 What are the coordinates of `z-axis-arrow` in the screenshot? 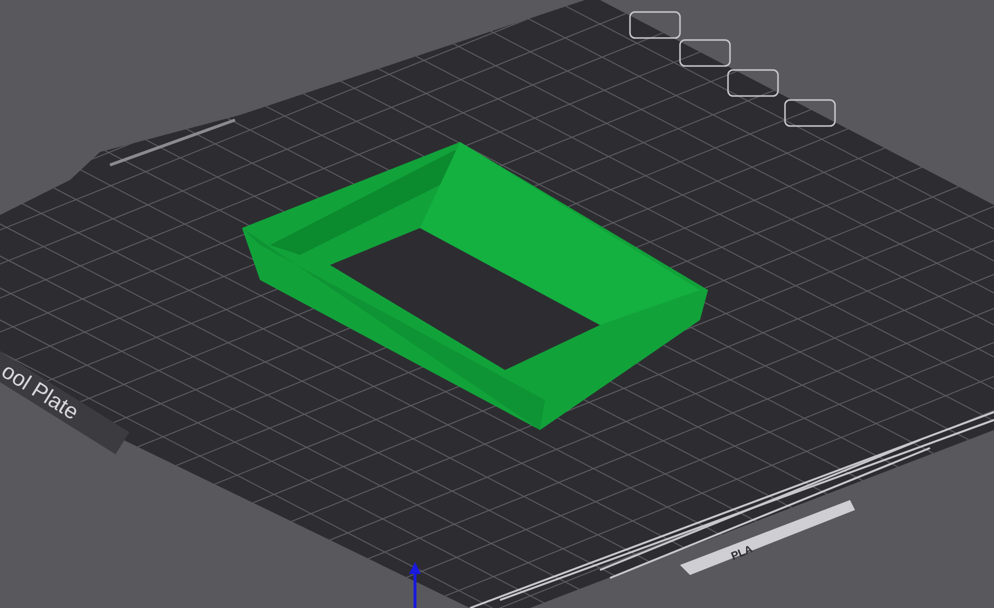 It's located at (415, 585).